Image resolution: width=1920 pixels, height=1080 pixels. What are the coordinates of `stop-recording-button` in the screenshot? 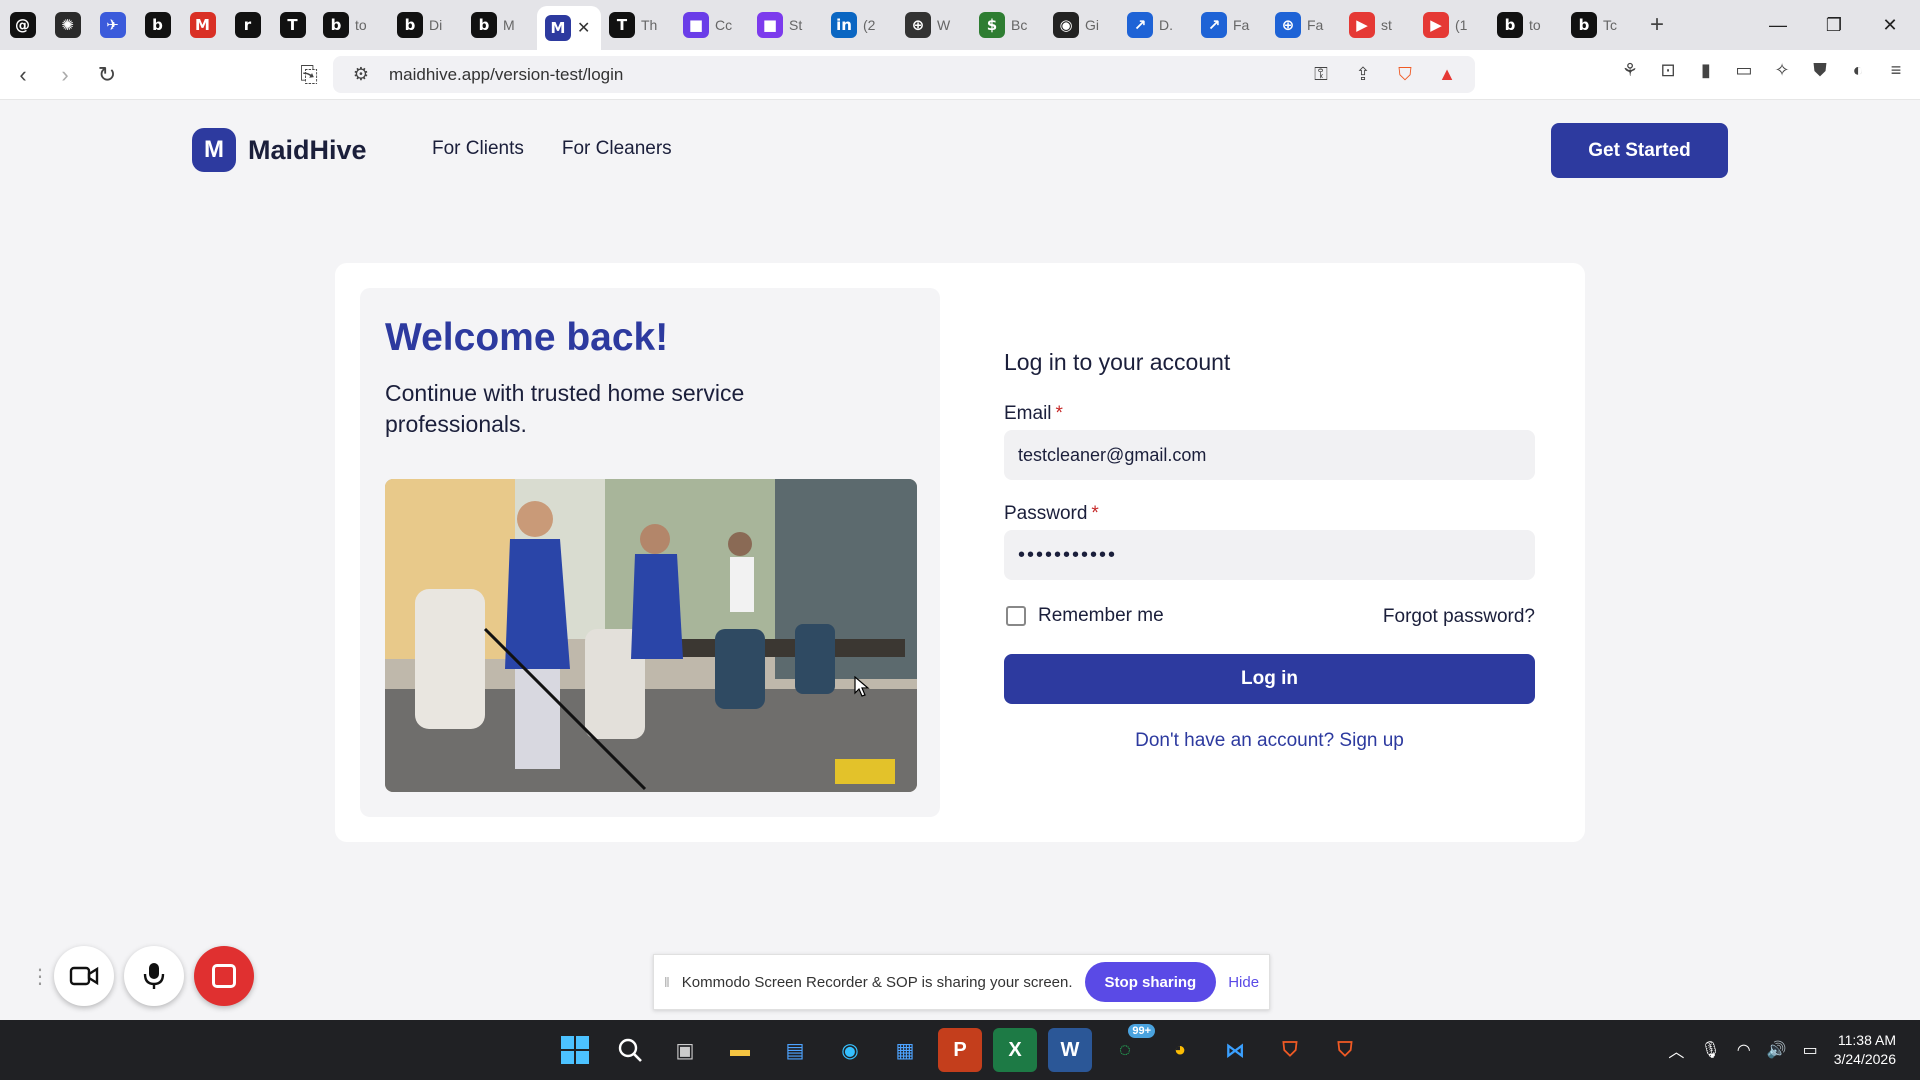 It's located at (224, 976).